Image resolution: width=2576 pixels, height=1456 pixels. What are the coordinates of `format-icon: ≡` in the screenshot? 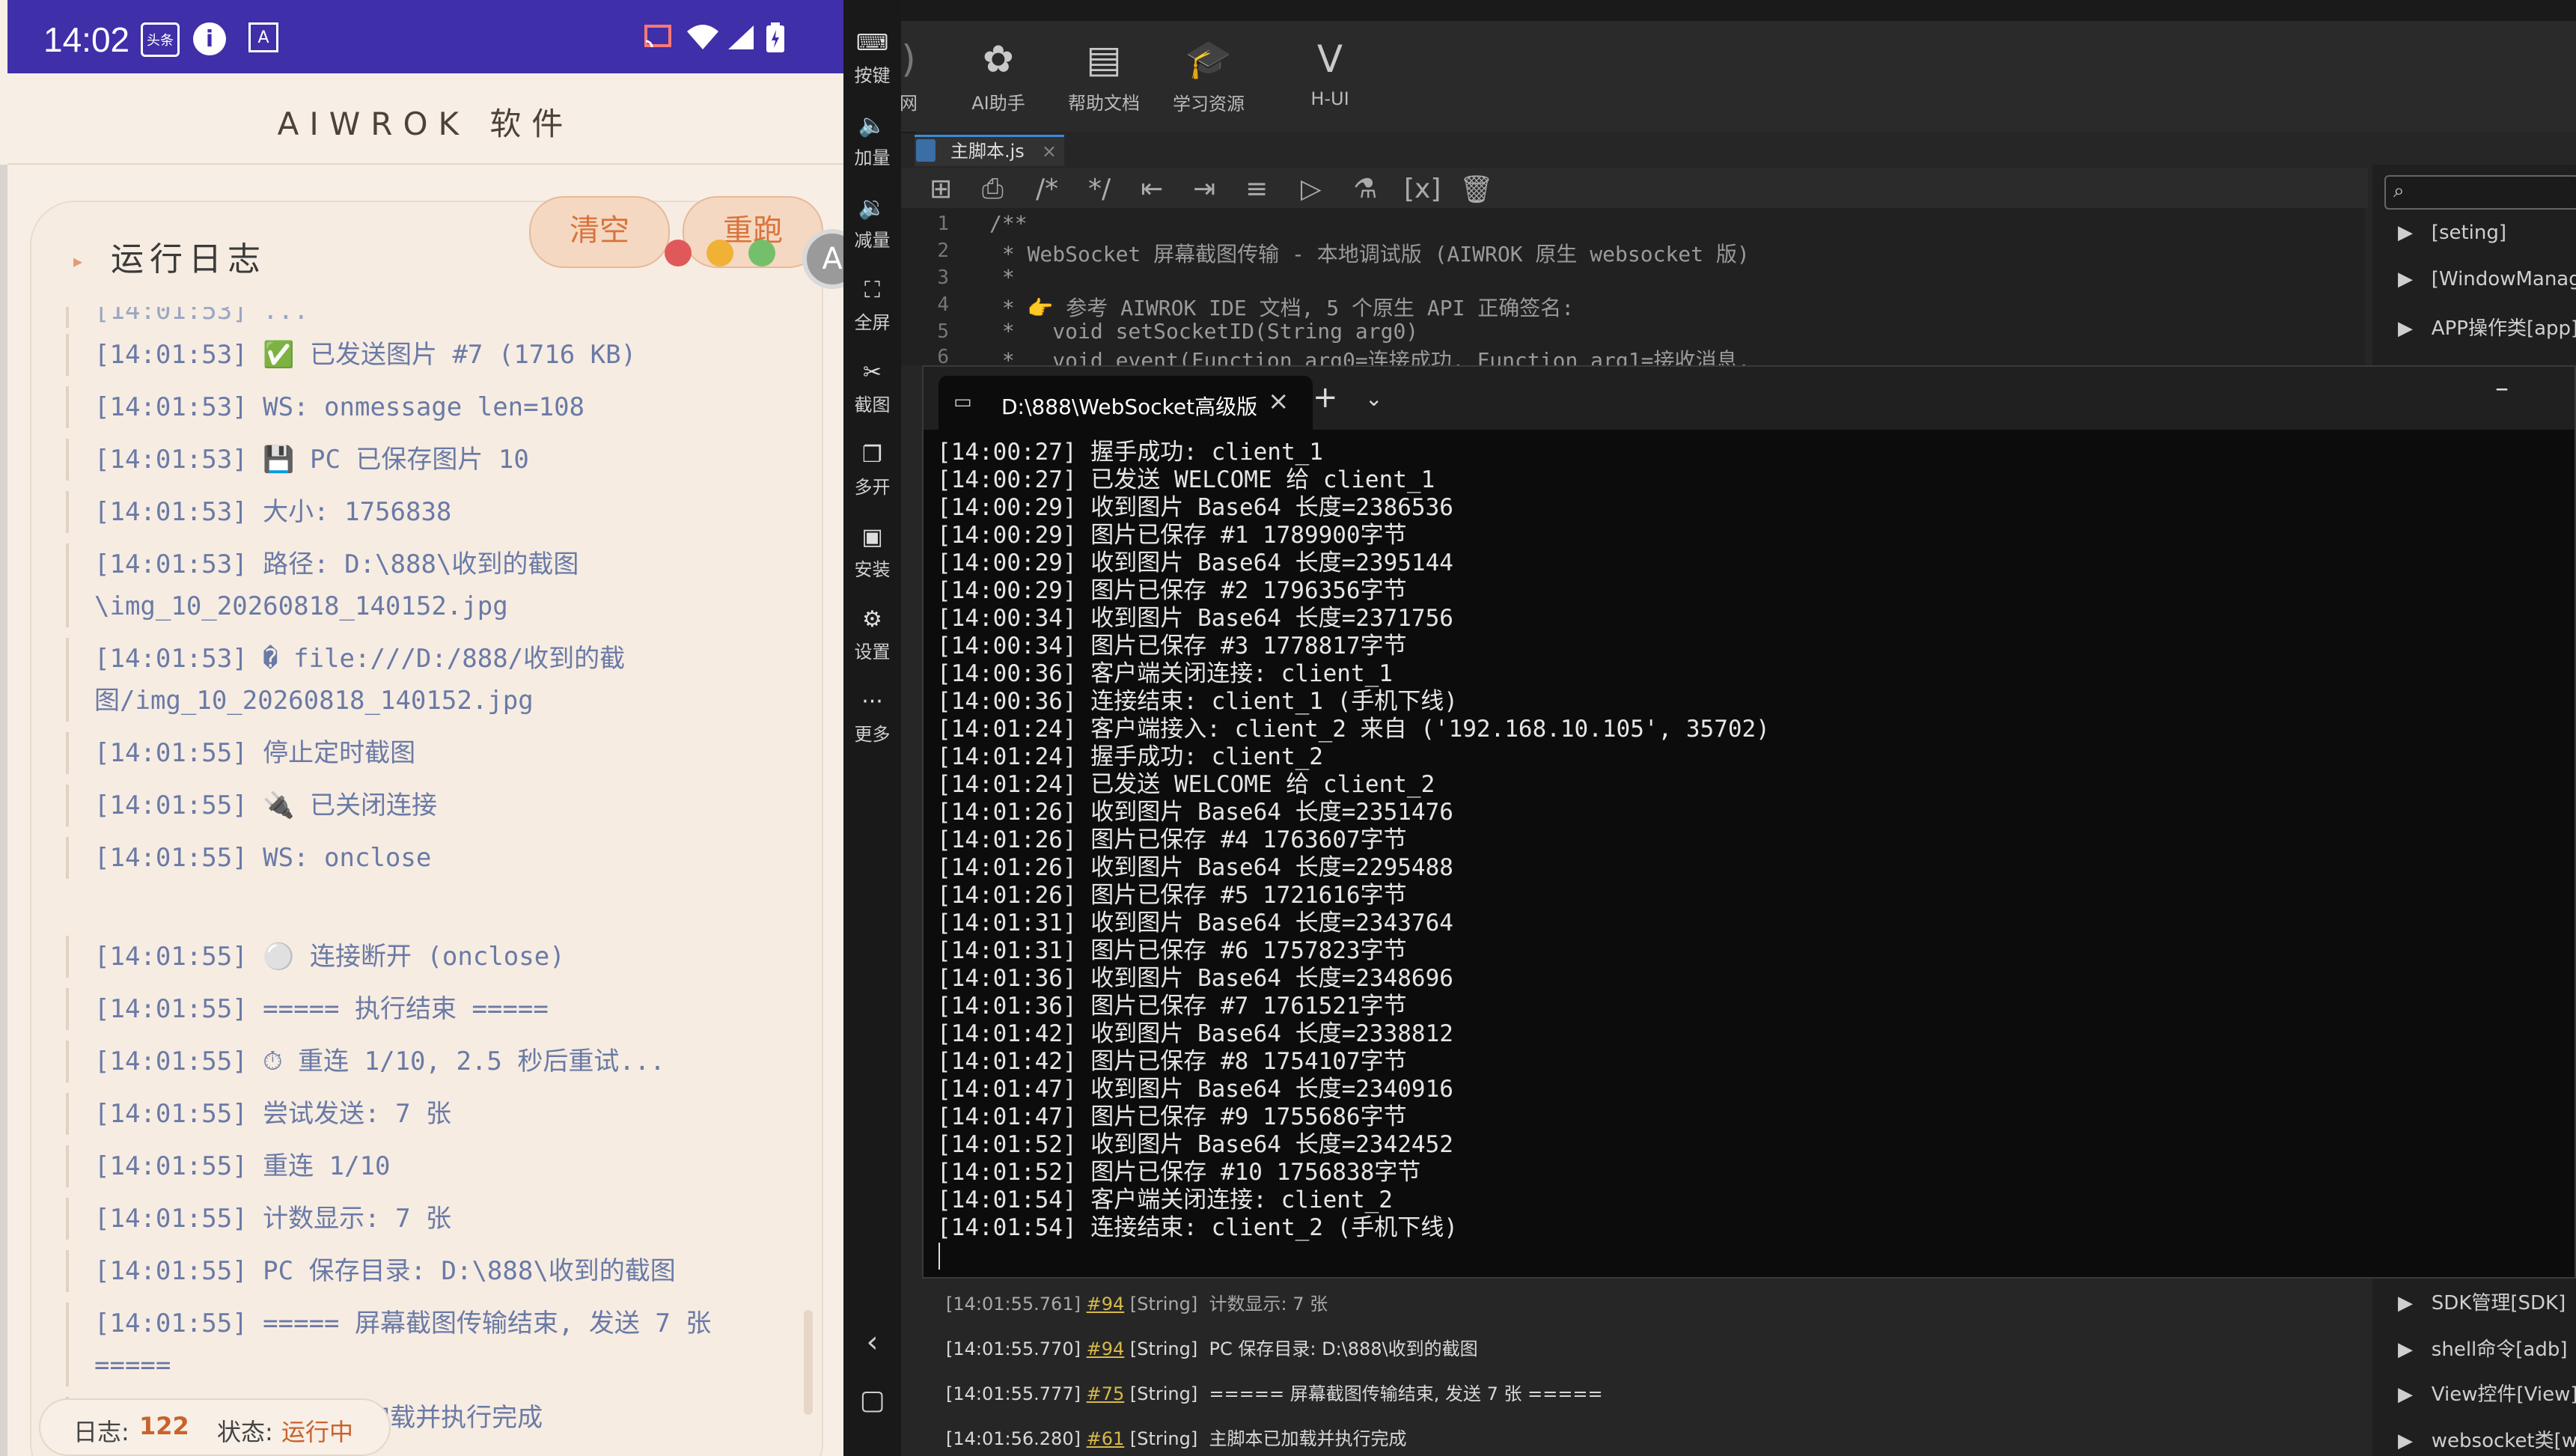 It's located at (1256, 189).